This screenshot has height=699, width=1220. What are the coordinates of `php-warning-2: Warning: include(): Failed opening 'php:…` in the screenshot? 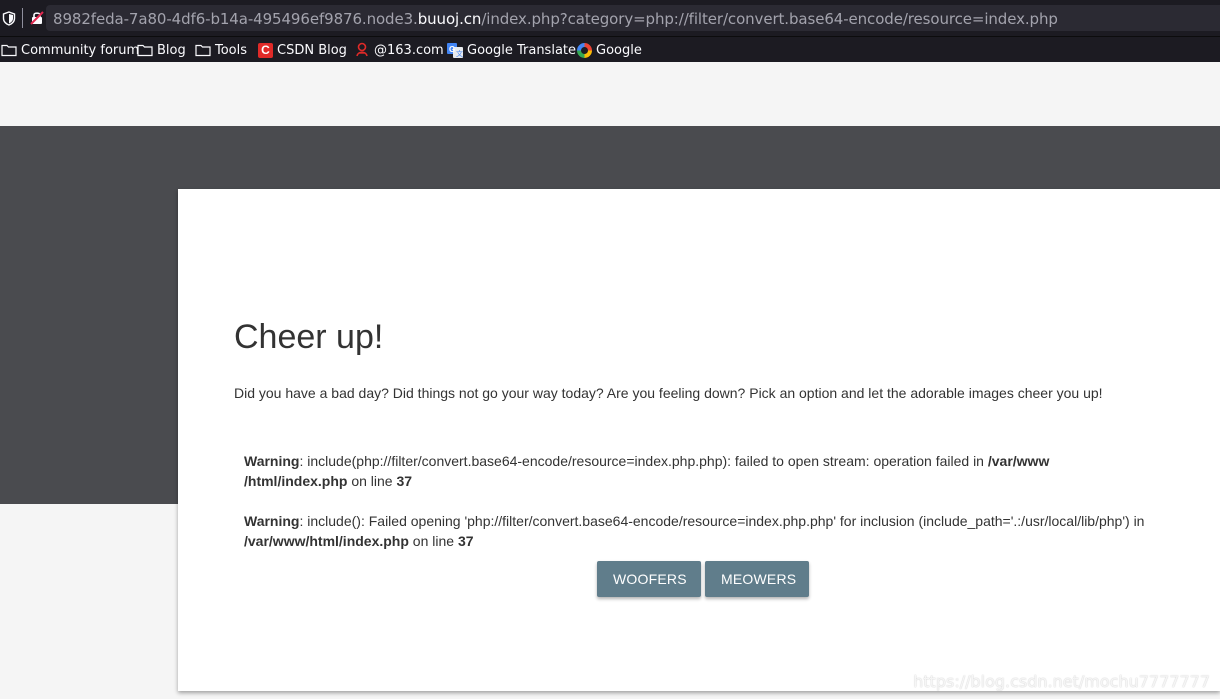 It's located at (719, 531).